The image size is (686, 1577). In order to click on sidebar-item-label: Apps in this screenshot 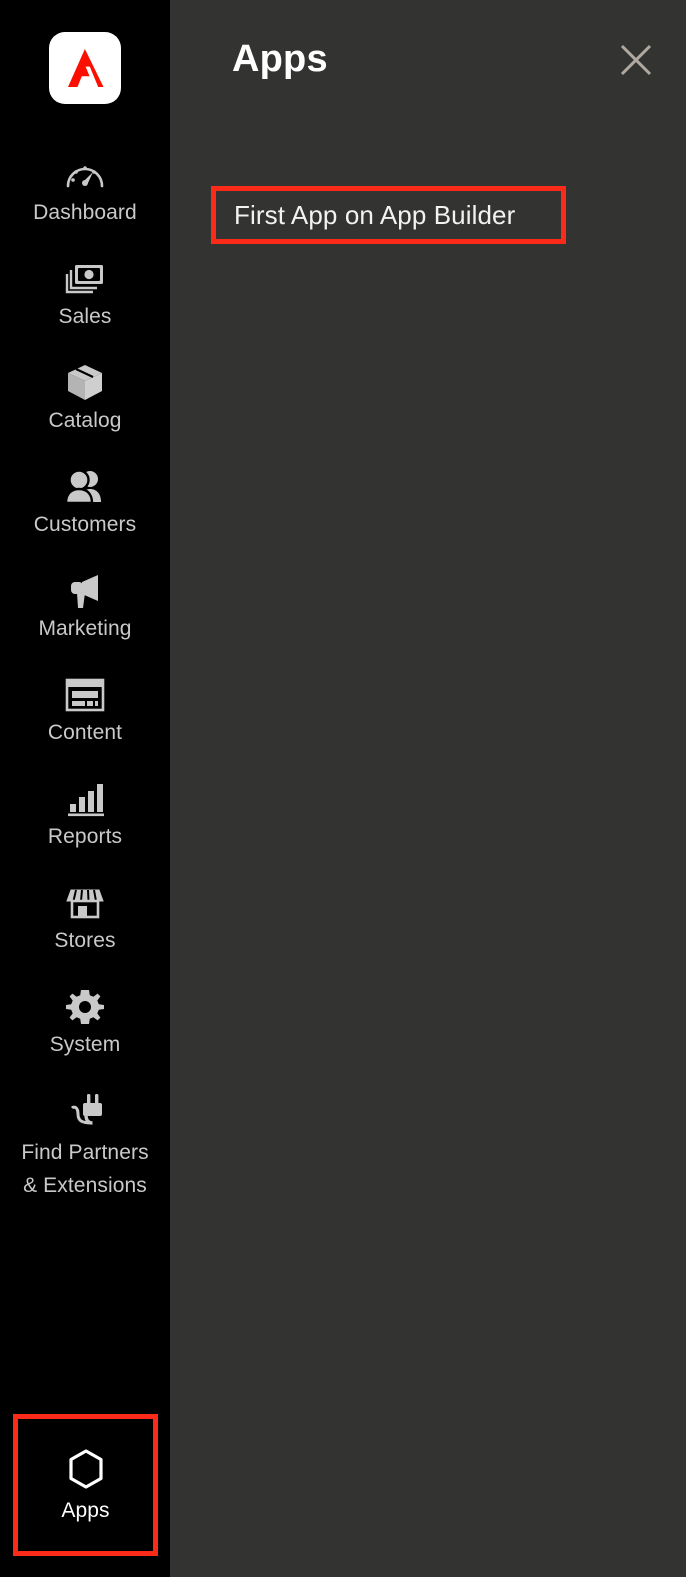, I will do `click(85, 1510)`.